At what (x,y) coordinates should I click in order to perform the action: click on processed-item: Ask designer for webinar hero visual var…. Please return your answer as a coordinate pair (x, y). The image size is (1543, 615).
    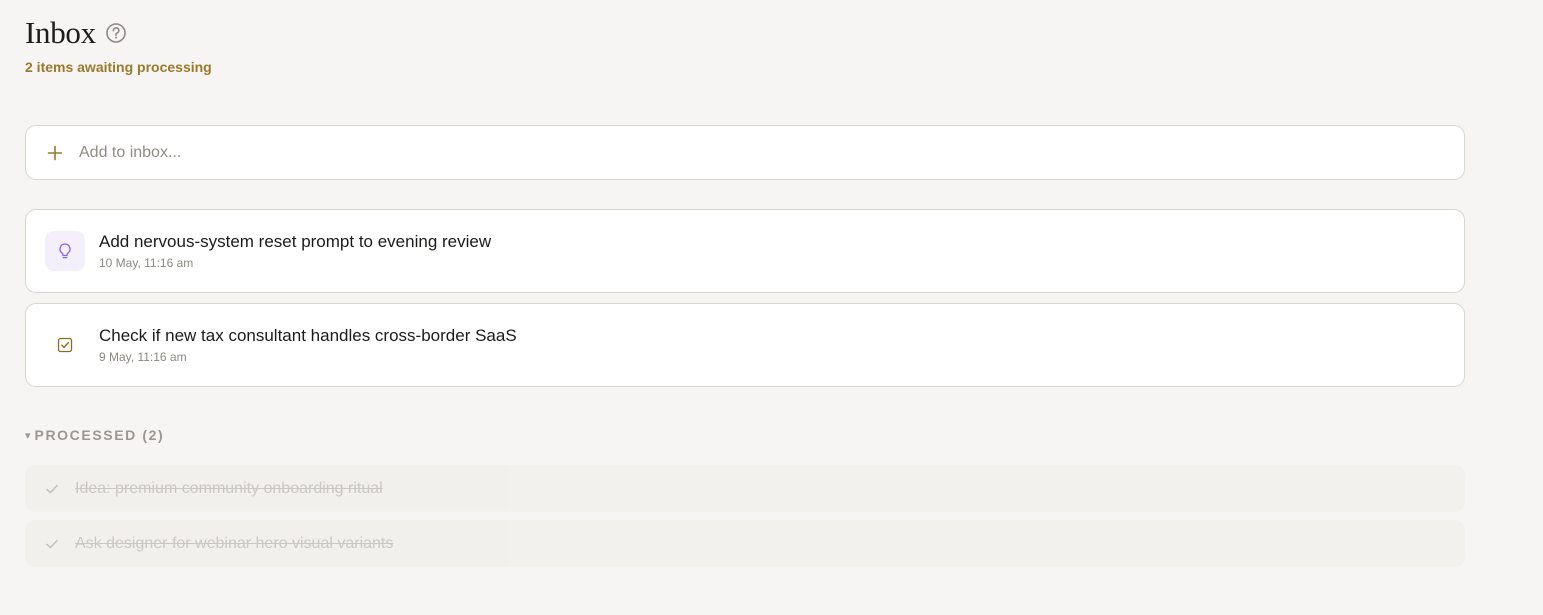
    Looking at the image, I should click on (745, 543).